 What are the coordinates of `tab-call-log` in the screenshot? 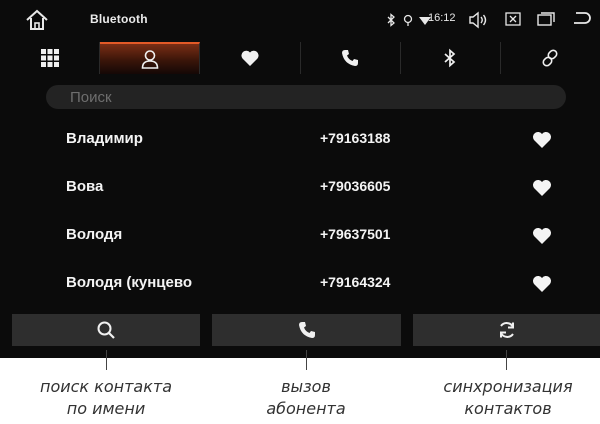 It's located at (351, 58).